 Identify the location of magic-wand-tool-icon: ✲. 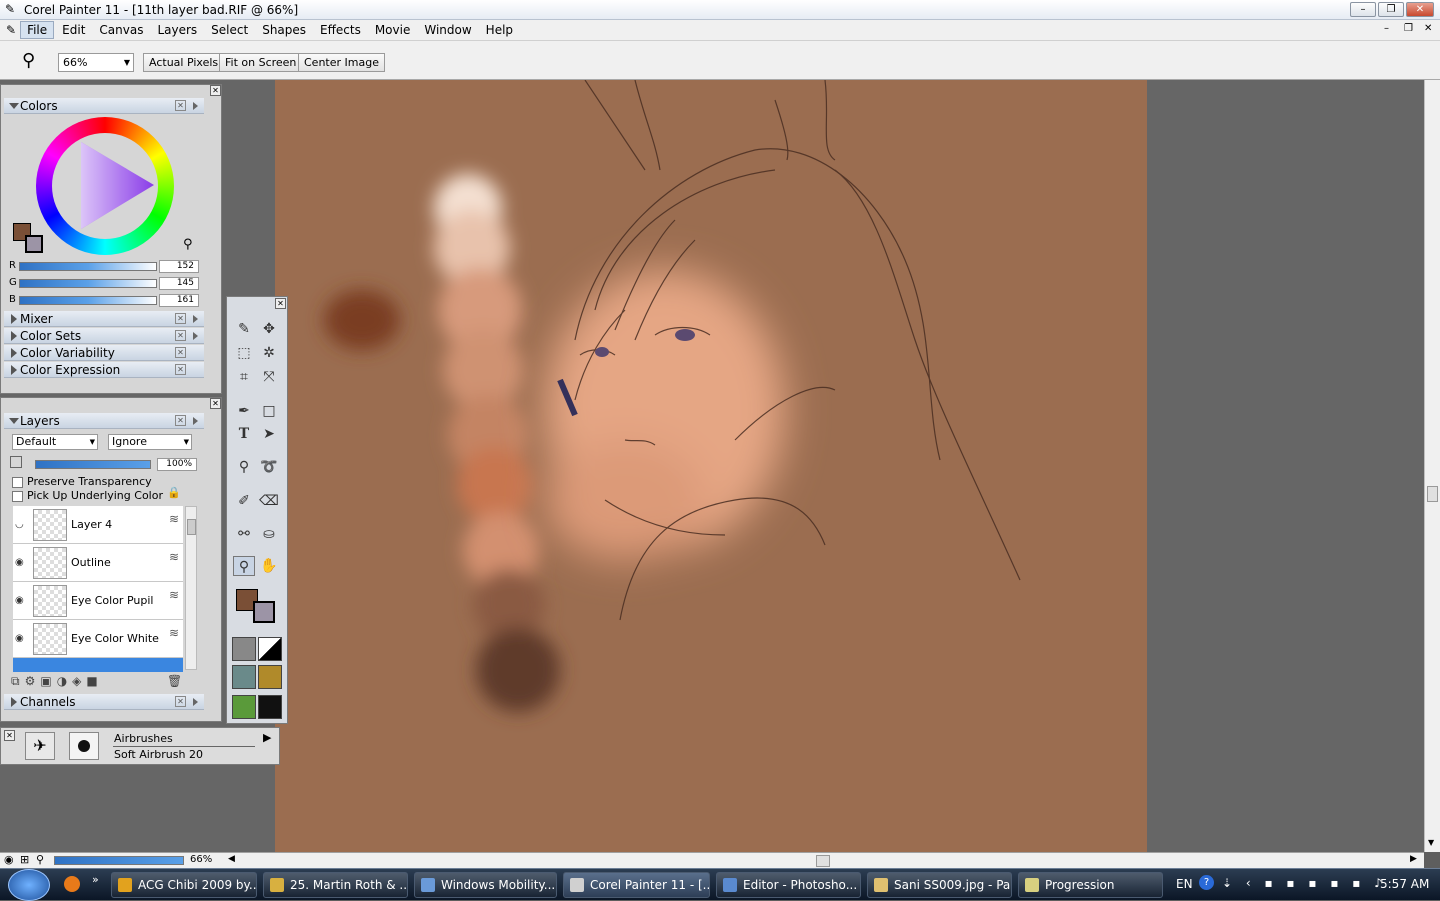
(269, 353).